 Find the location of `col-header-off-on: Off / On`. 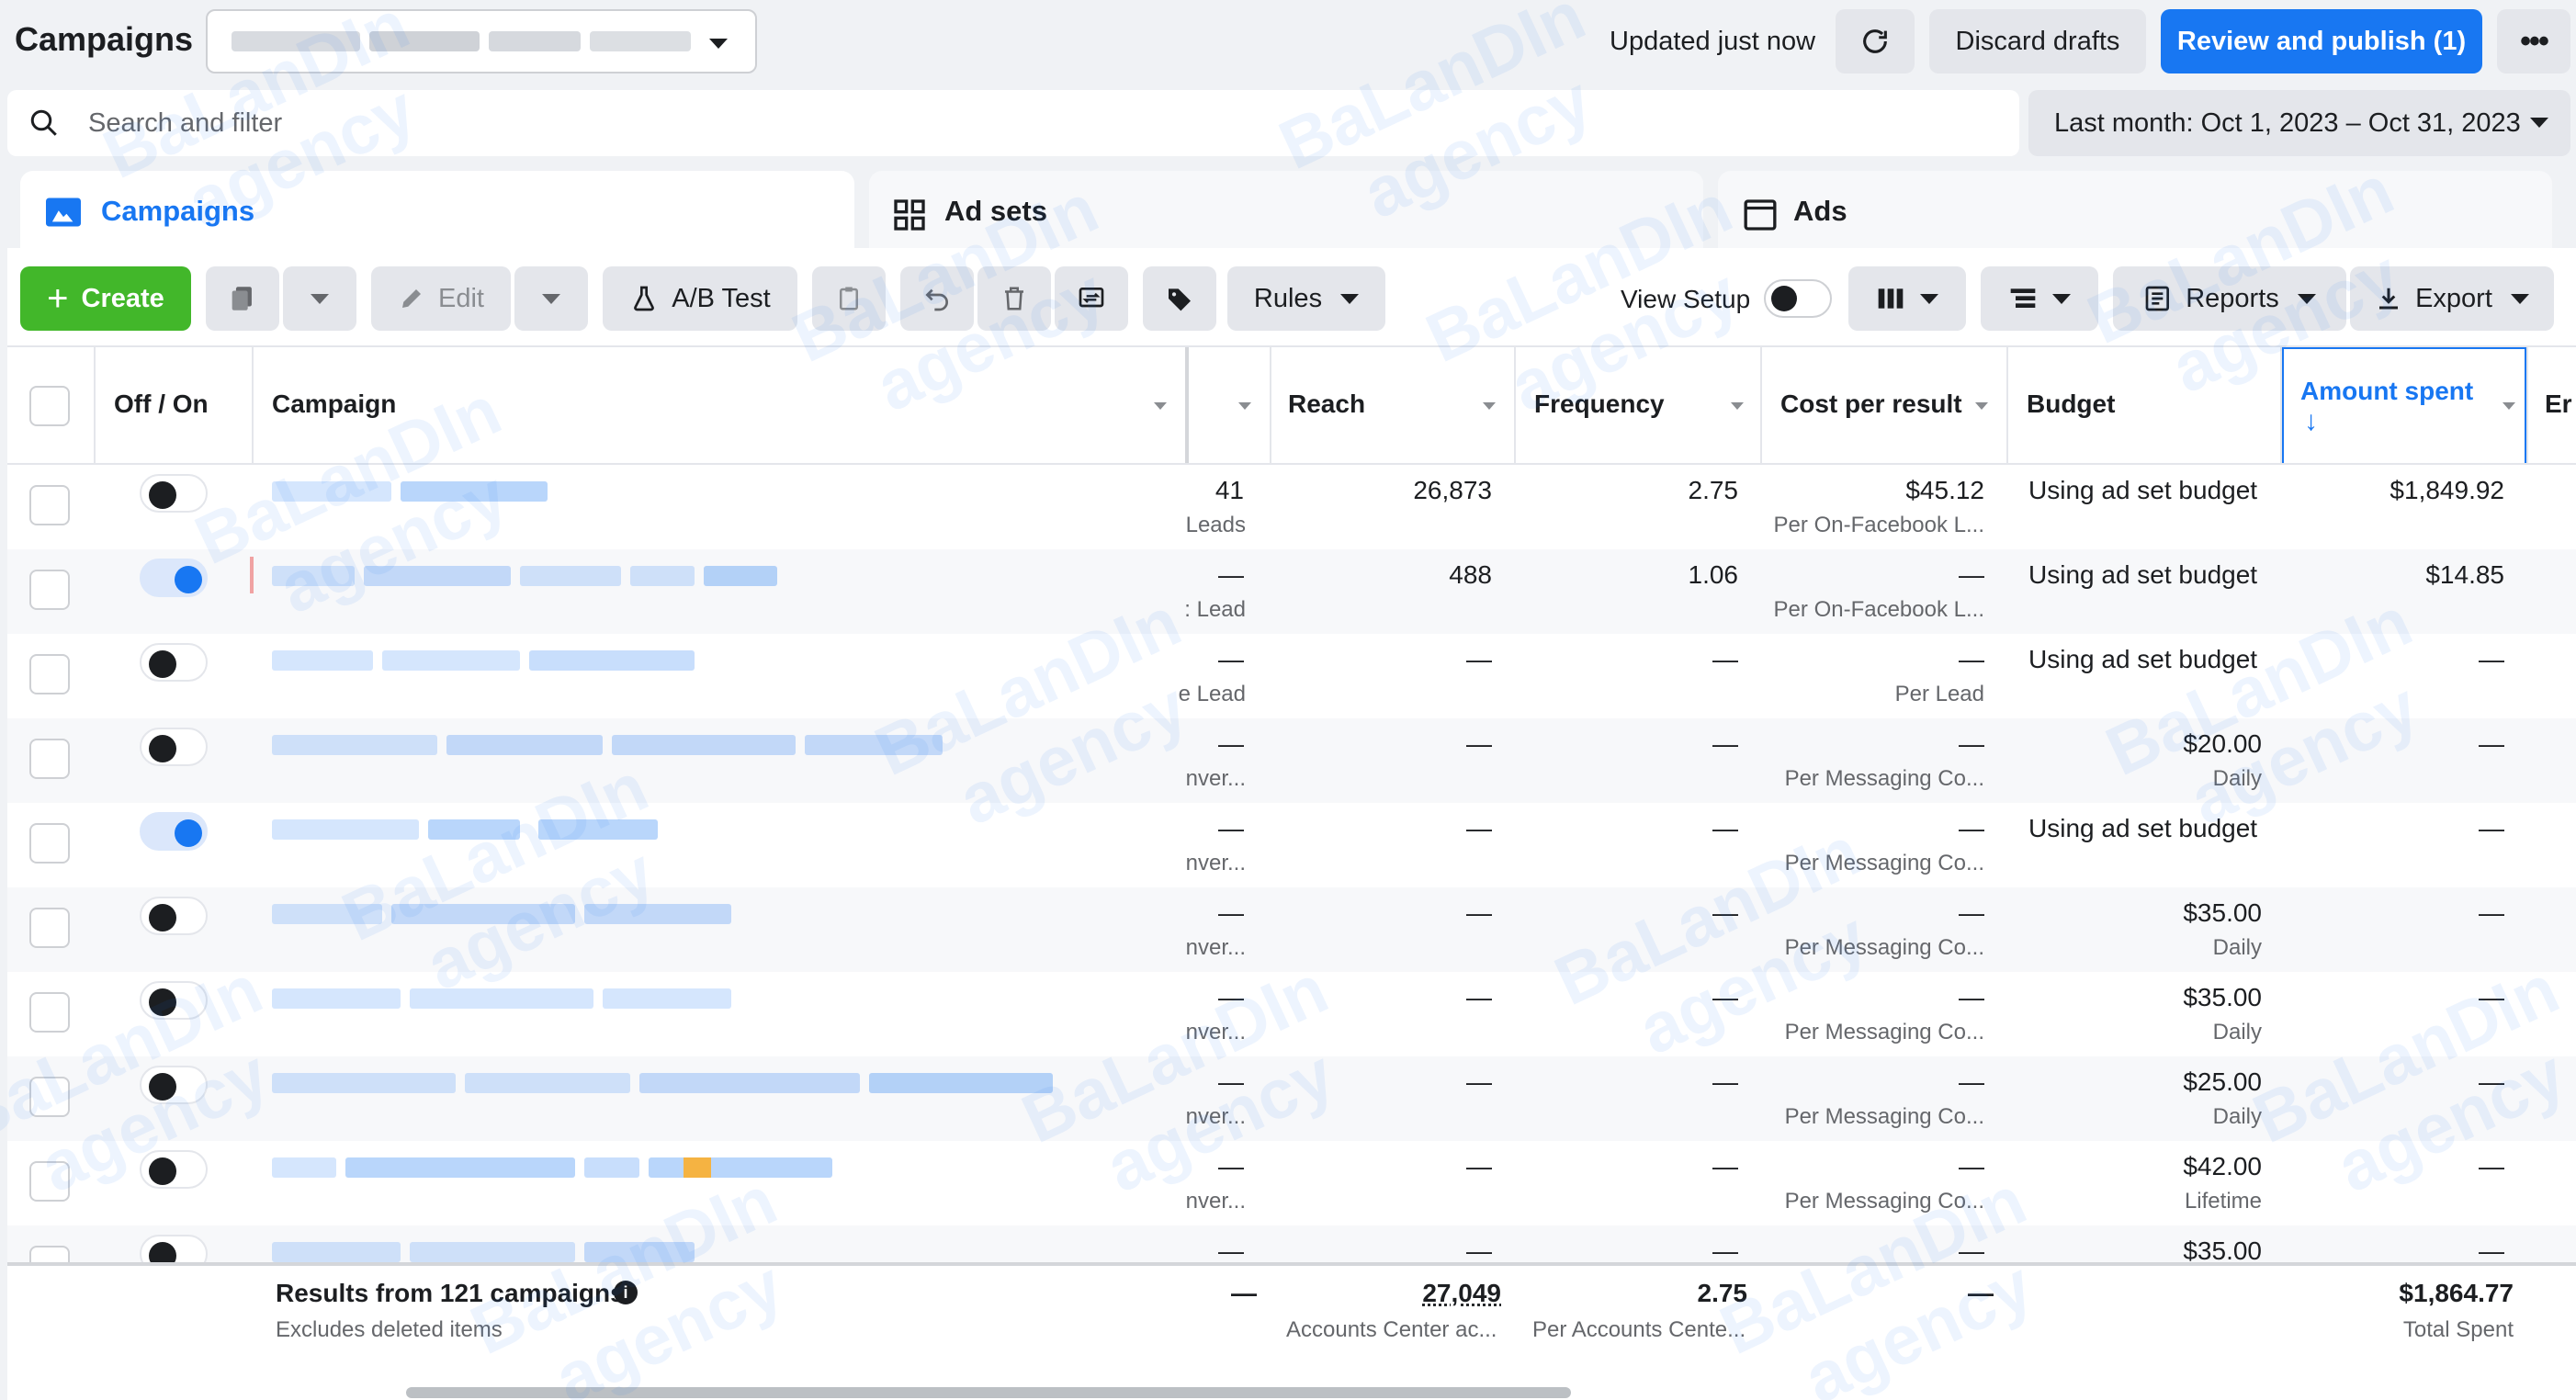

col-header-off-on: Off / On is located at coordinates (161, 404).